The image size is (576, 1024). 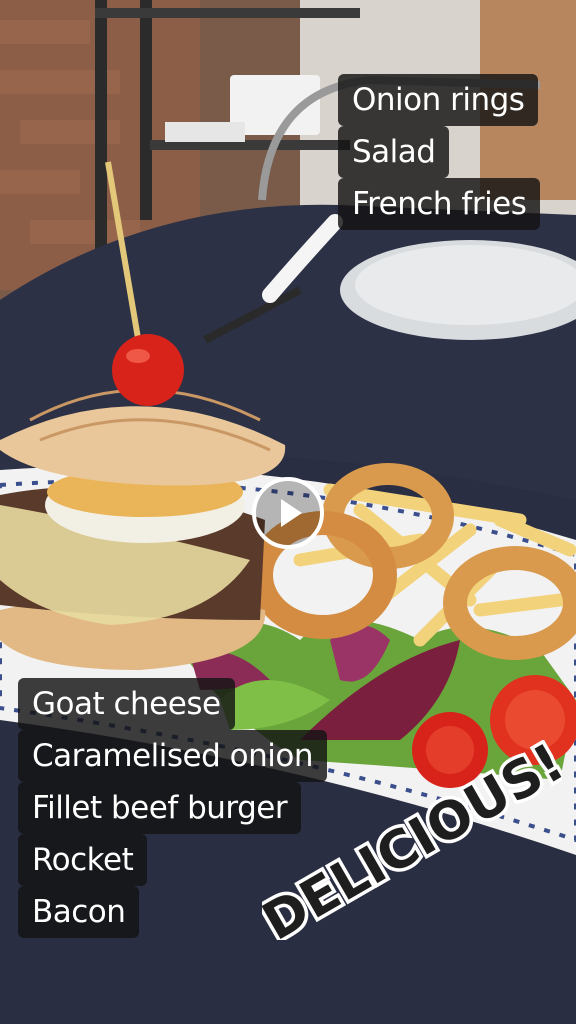 I want to click on caption-line-onion-rings: Onion rings, so click(x=438, y=100).